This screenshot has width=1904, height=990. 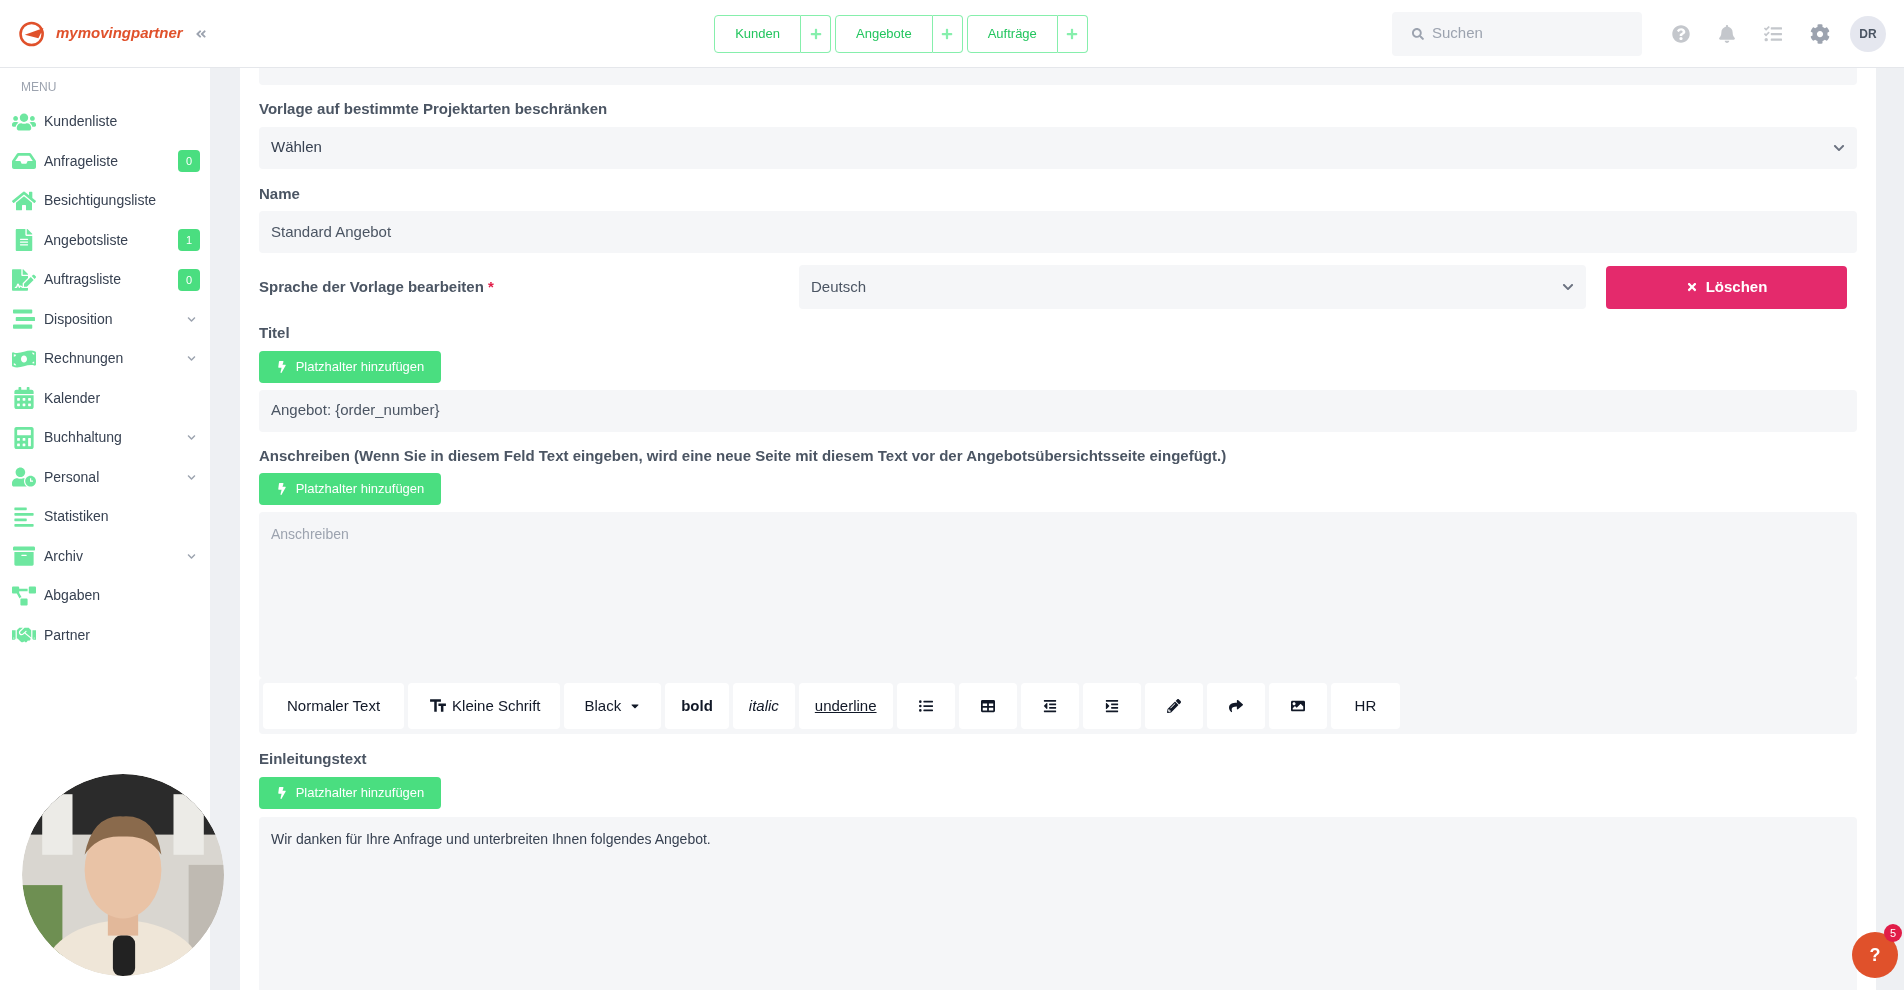 What do you see at coordinates (24, 200) in the screenshot?
I see `house-icon` at bounding box center [24, 200].